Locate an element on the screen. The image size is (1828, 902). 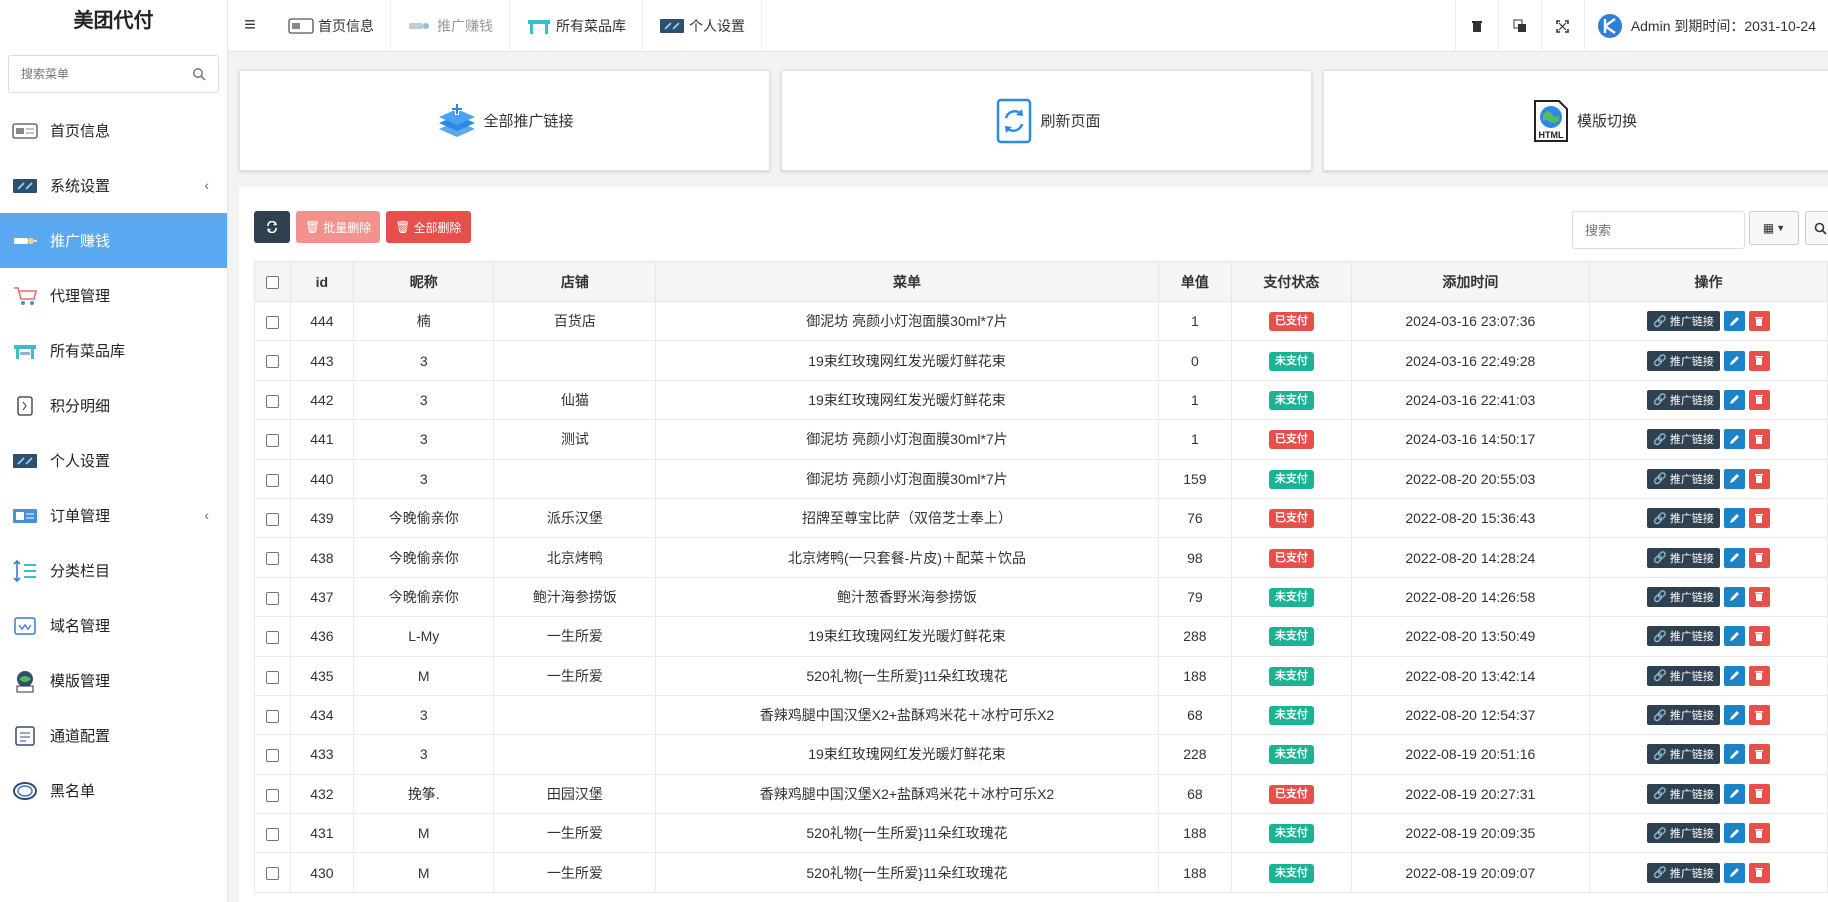
batch-delete-button: 🗑 批量删除 is located at coordinates (338, 227).